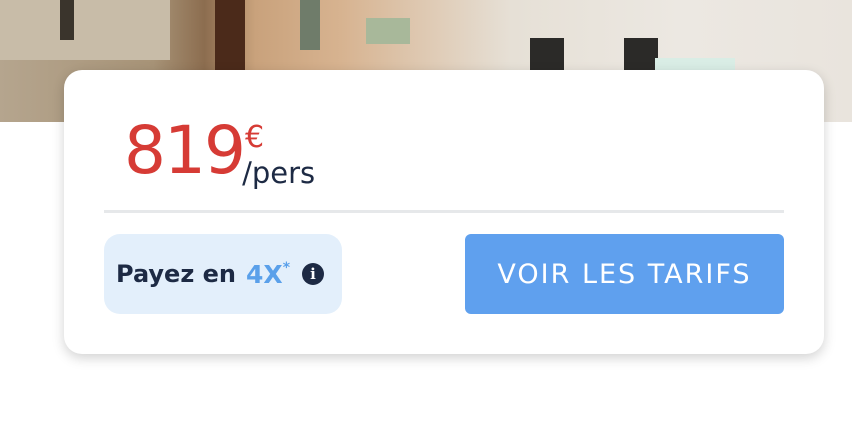  I want to click on view-rates-button: VOIR LES TARIFS, so click(624, 274).